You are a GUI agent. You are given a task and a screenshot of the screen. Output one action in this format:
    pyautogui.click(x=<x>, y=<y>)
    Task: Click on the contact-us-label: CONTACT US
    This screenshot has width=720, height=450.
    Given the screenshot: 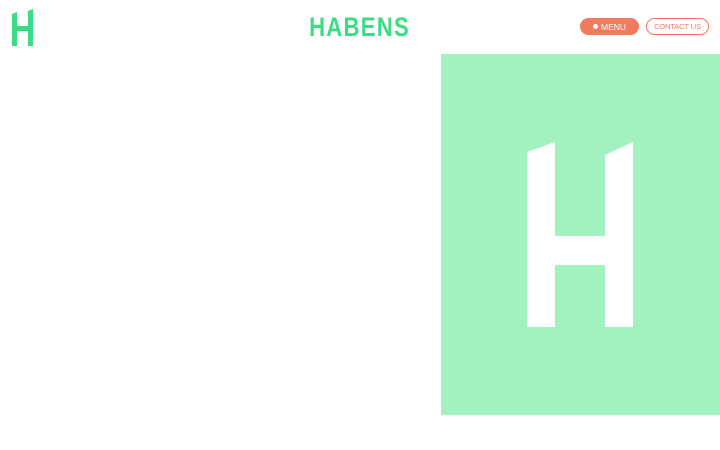 What is the action you would take?
    pyautogui.click(x=677, y=26)
    